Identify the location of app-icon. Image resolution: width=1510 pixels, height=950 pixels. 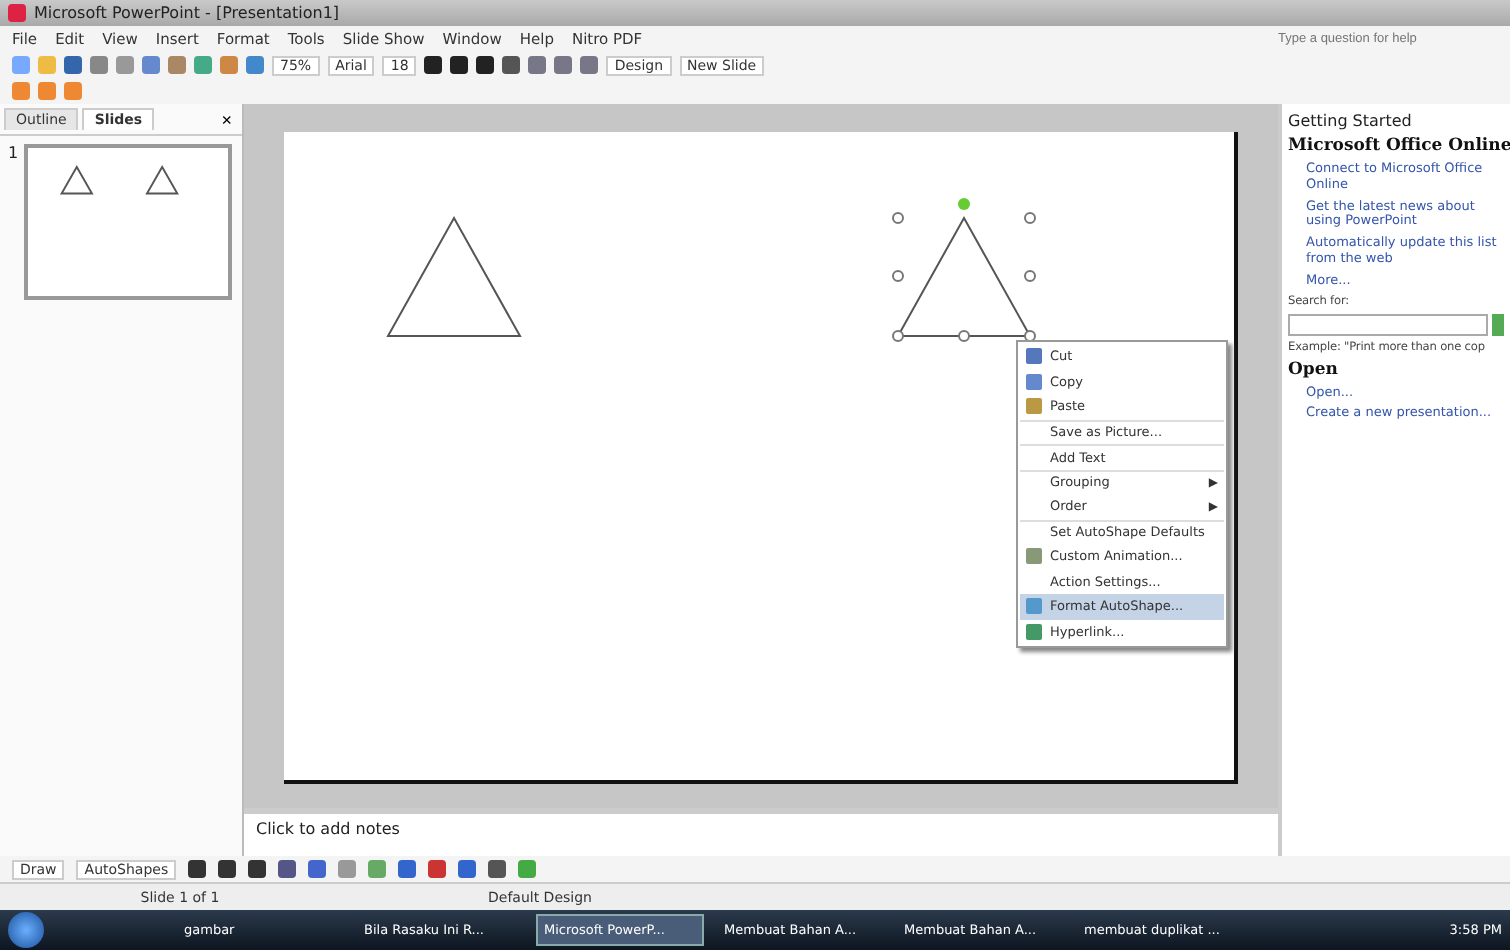
(17, 13).